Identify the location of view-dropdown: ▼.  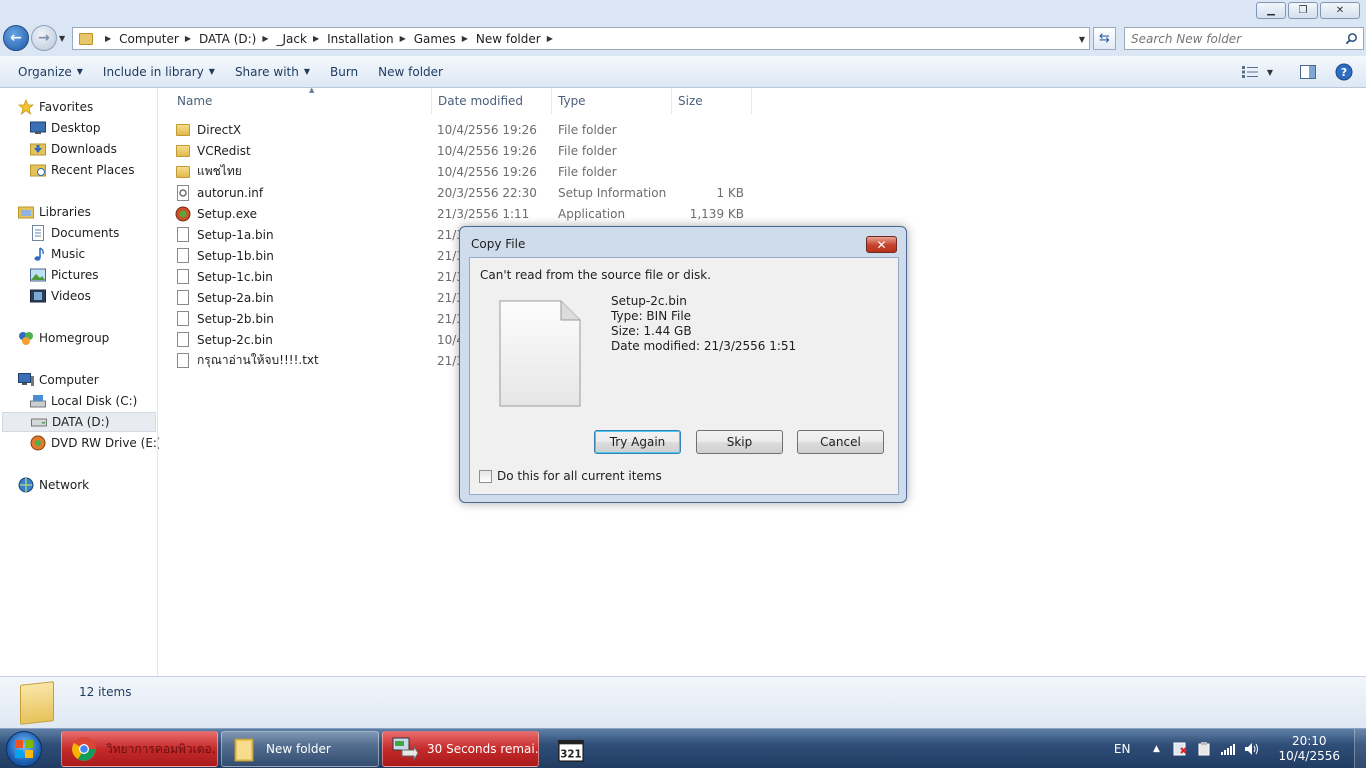
(1270, 72).